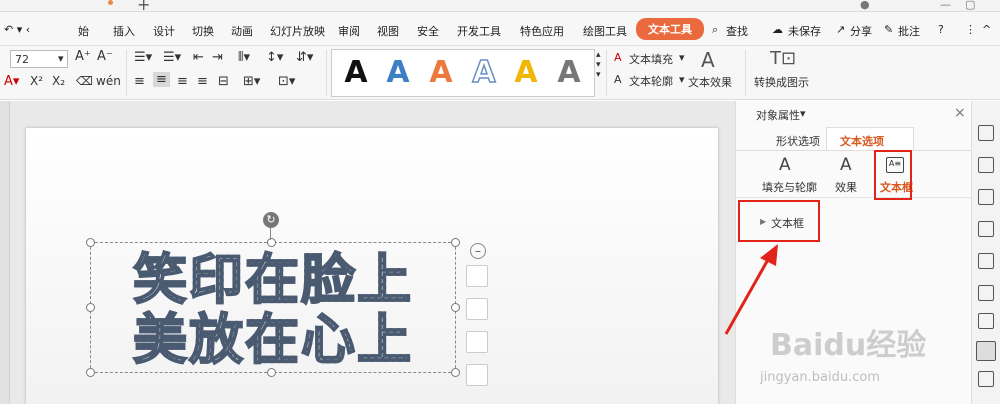  What do you see at coordinates (223, 81) in the screenshot?
I see `distribute-icon: ⊟` at bounding box center [223, 81].